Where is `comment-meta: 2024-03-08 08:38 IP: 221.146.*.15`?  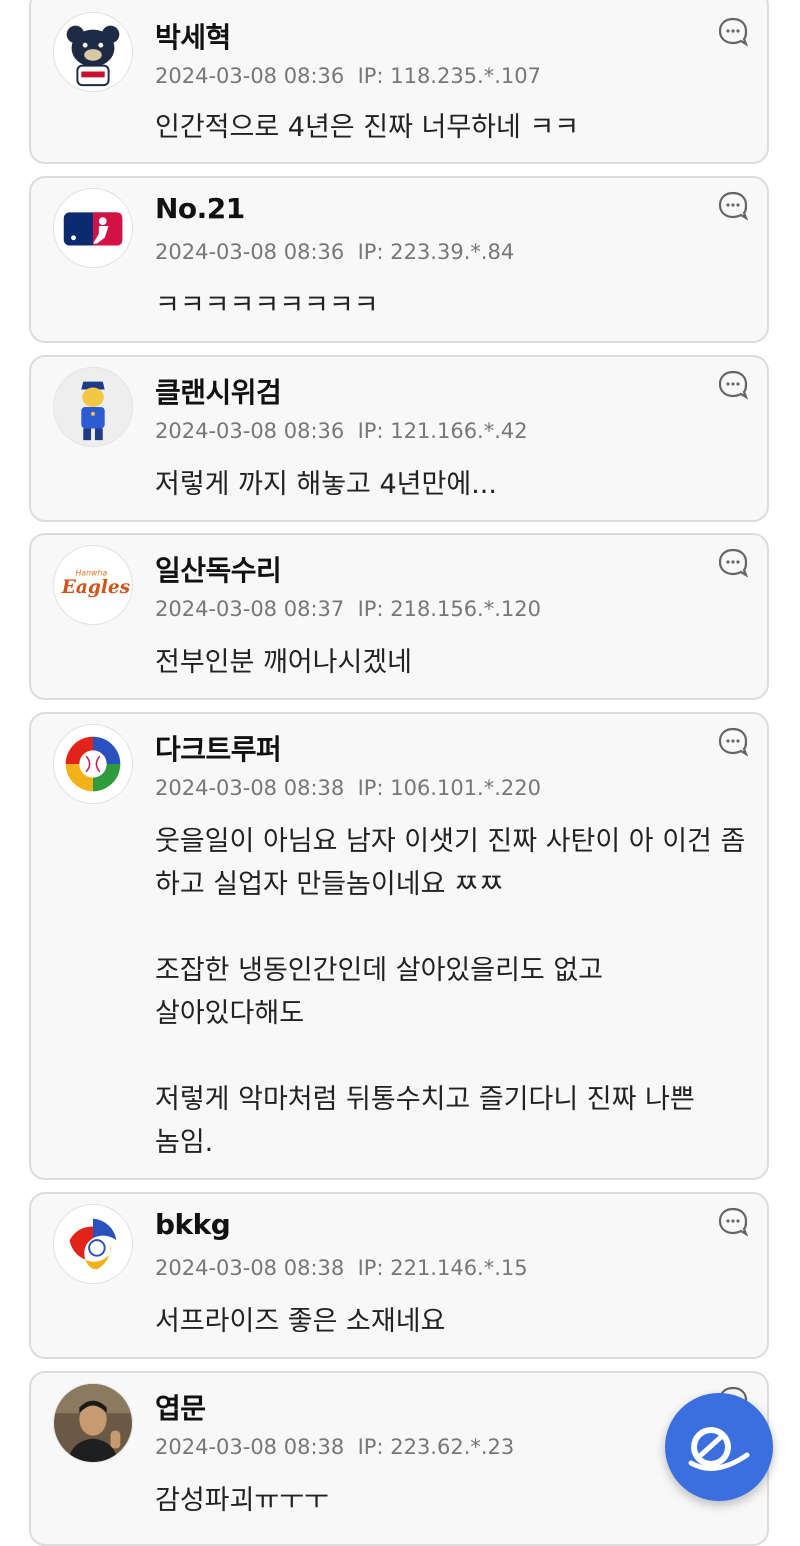
comment-meta: 2024-03-08 08:38 IP: 221.146.*.15 is located at coordinates (341, 1268).